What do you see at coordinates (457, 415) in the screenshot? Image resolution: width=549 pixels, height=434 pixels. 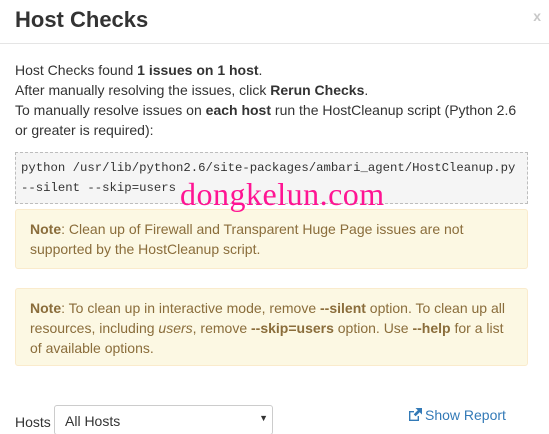 I see `show-report-link: Show Report` at bounding box center [457, 415].